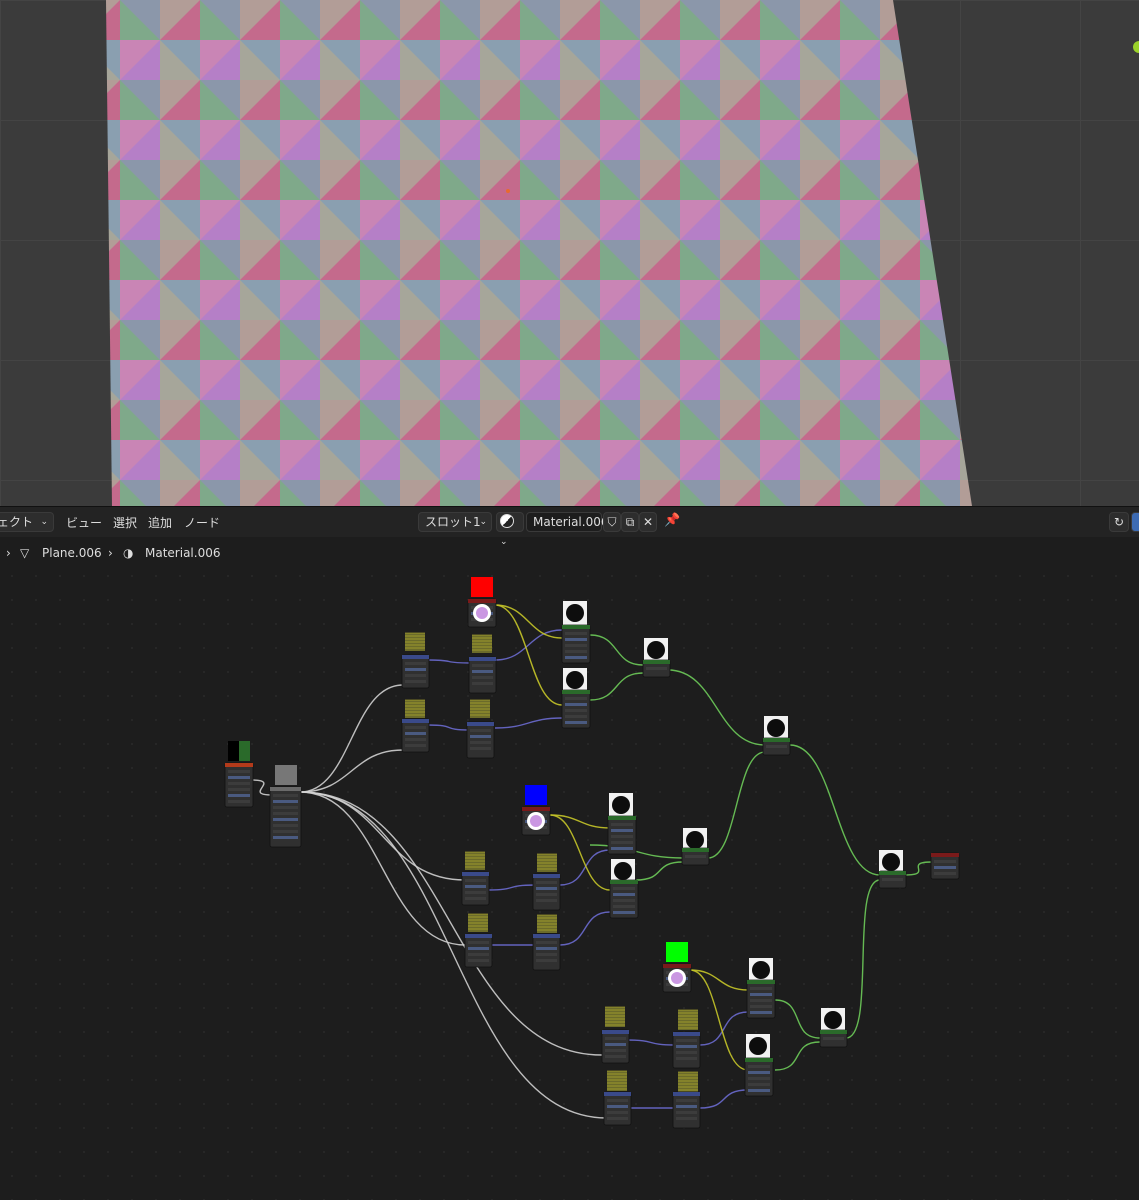  Describe the element at coordinates (160, 522) in the screenshot. I see `menu-add: 追加` at that location.